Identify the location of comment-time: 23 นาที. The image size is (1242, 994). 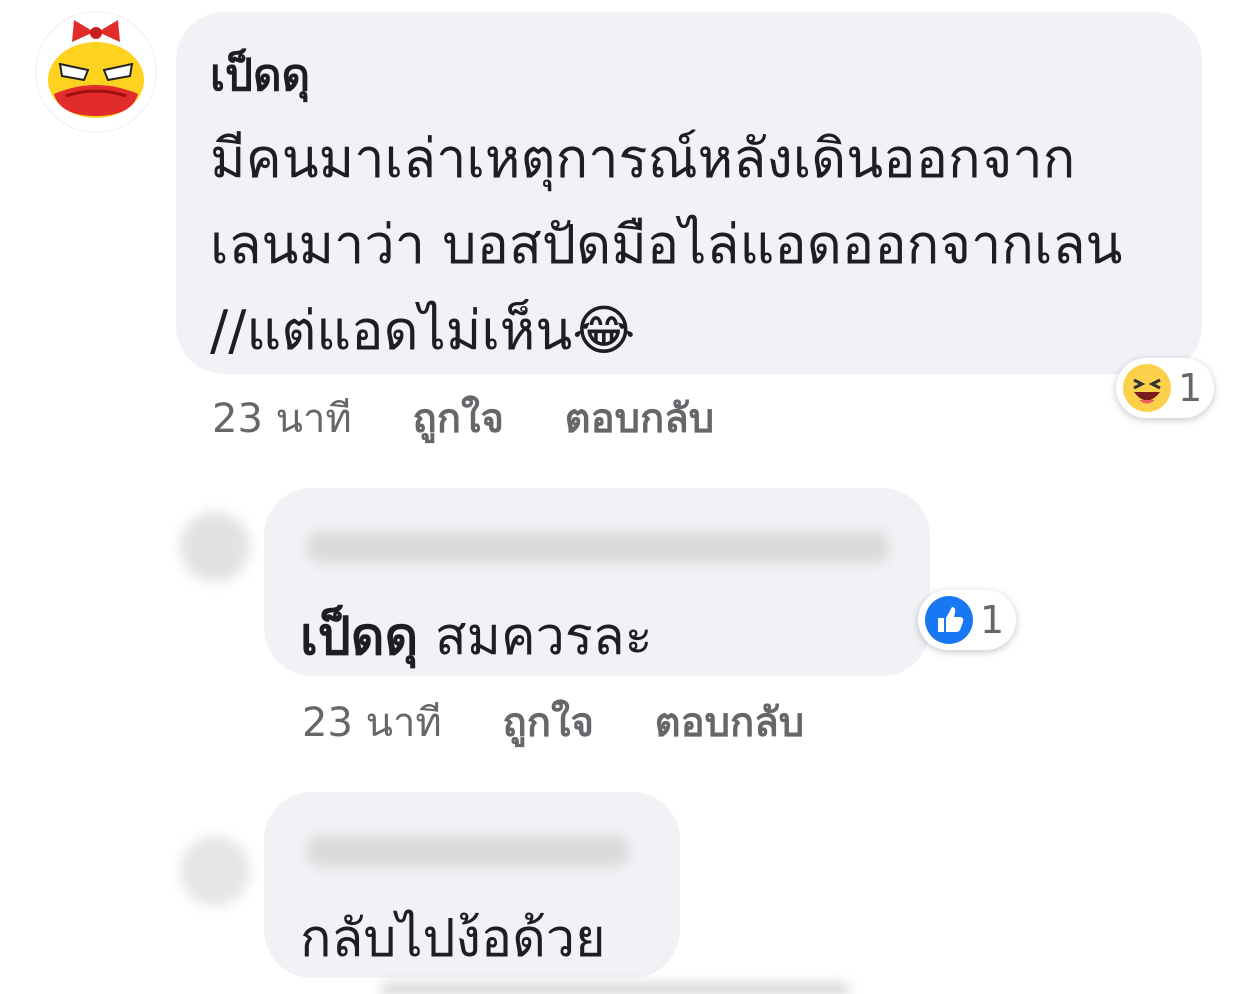
(282, 419).